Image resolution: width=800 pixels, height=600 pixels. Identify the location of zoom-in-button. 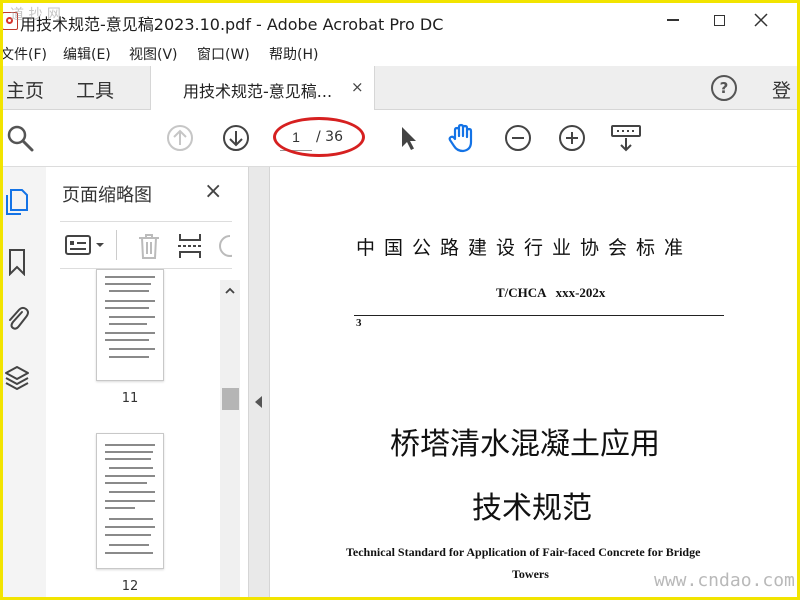
(572, 138).